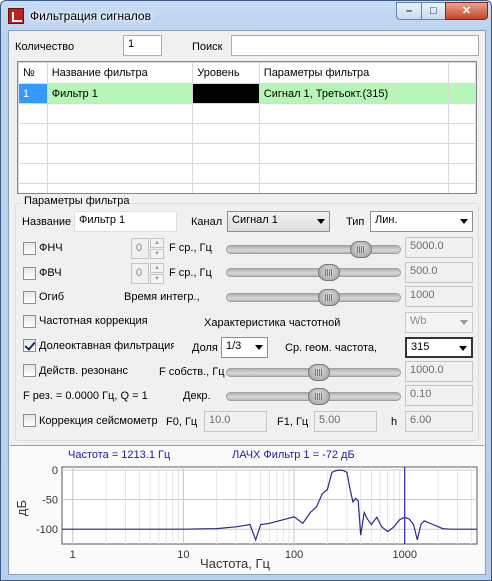 The width and height of the screenshot is (492, 581). Describe the element at coordinates (439, 347) in the screenshot. I see `geo-freq-select: 315` at that location.